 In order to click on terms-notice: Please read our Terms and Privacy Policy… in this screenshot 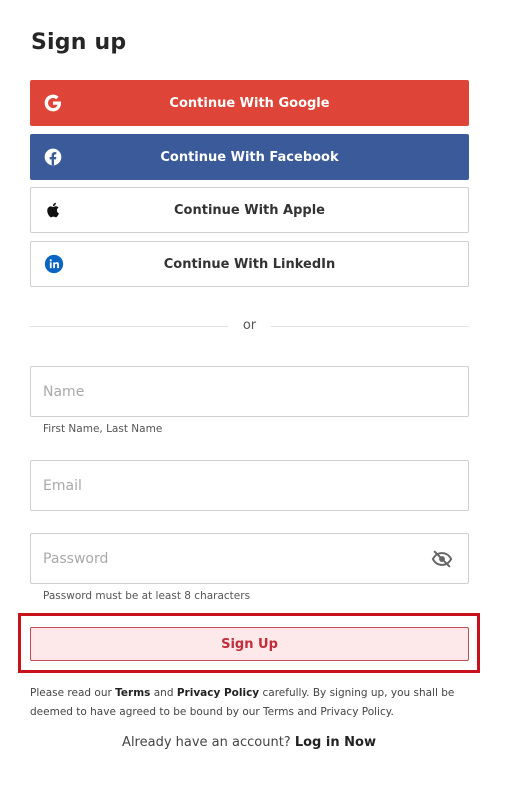, I will do `click(250, 703)`.